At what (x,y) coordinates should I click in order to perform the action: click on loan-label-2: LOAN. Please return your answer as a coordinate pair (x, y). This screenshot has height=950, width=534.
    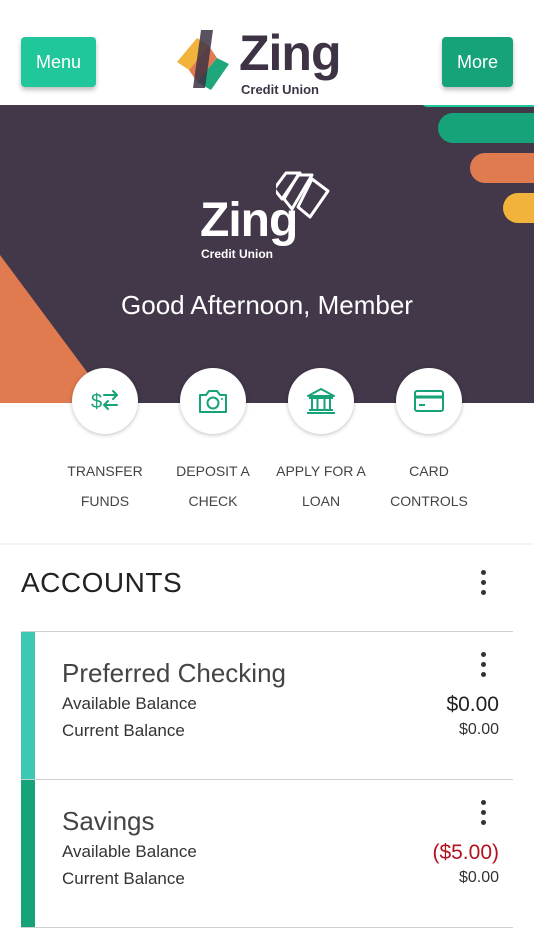
    Looking at the image, I should click on (321, 501).